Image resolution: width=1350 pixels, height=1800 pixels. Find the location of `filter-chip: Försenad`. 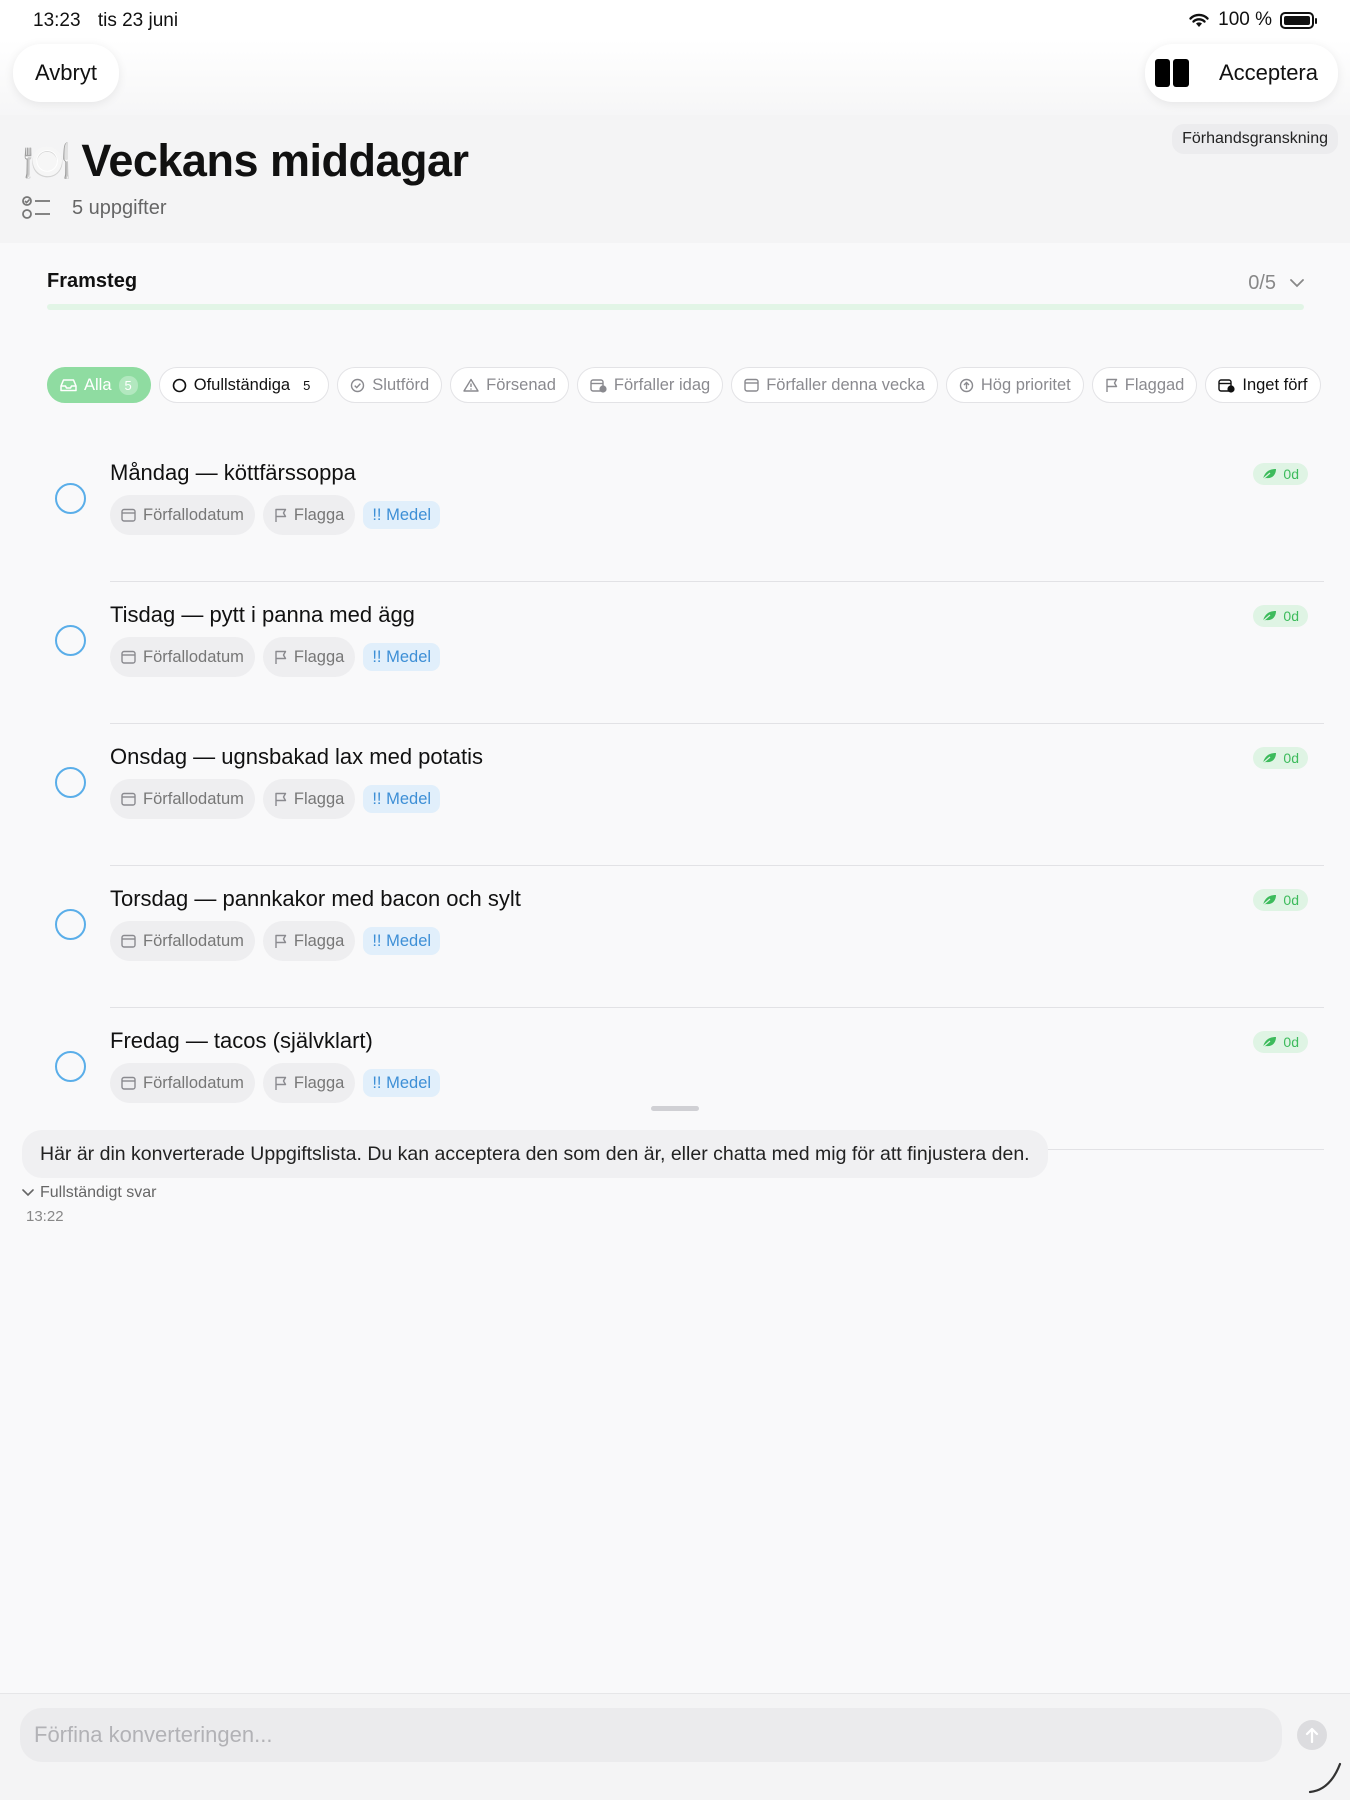

filter-chip: Försenad is located at coordinates (509, 385).